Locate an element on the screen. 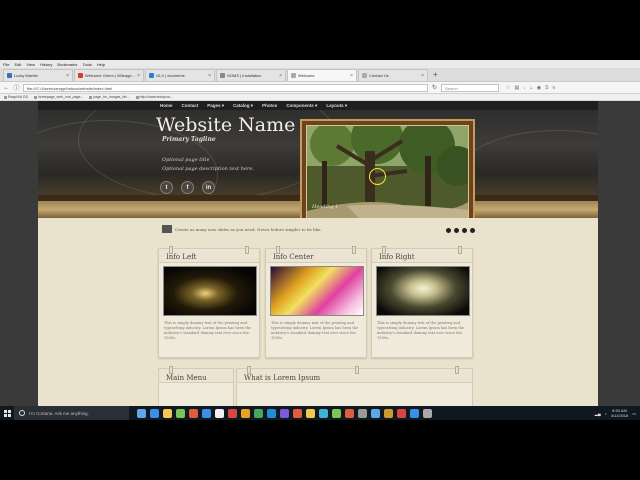  cortana-search: I'm Cortana. Ask me anything. is located at coordinates (71, 413).